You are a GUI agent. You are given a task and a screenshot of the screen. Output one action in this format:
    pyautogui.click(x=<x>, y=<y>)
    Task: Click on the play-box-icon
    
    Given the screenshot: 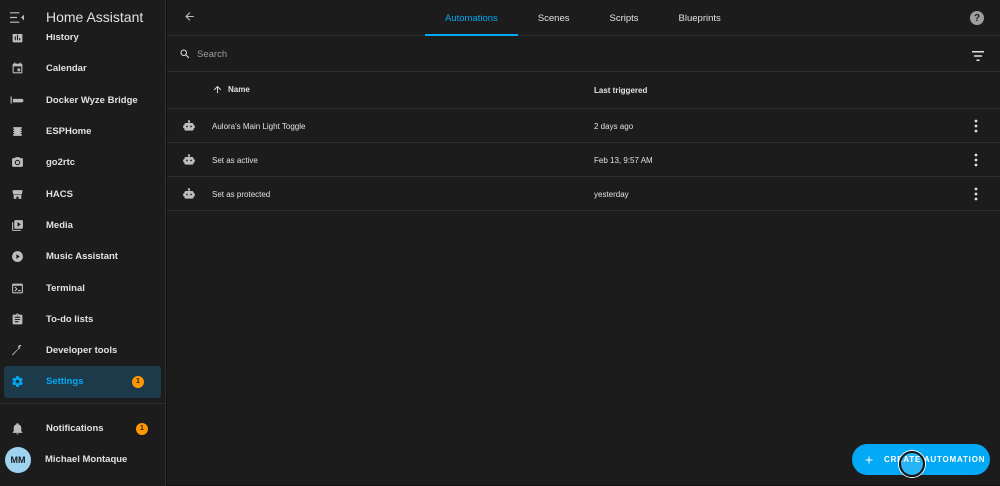 What is the action you would take?
    pyautogui.click(x=17, y=225)
    